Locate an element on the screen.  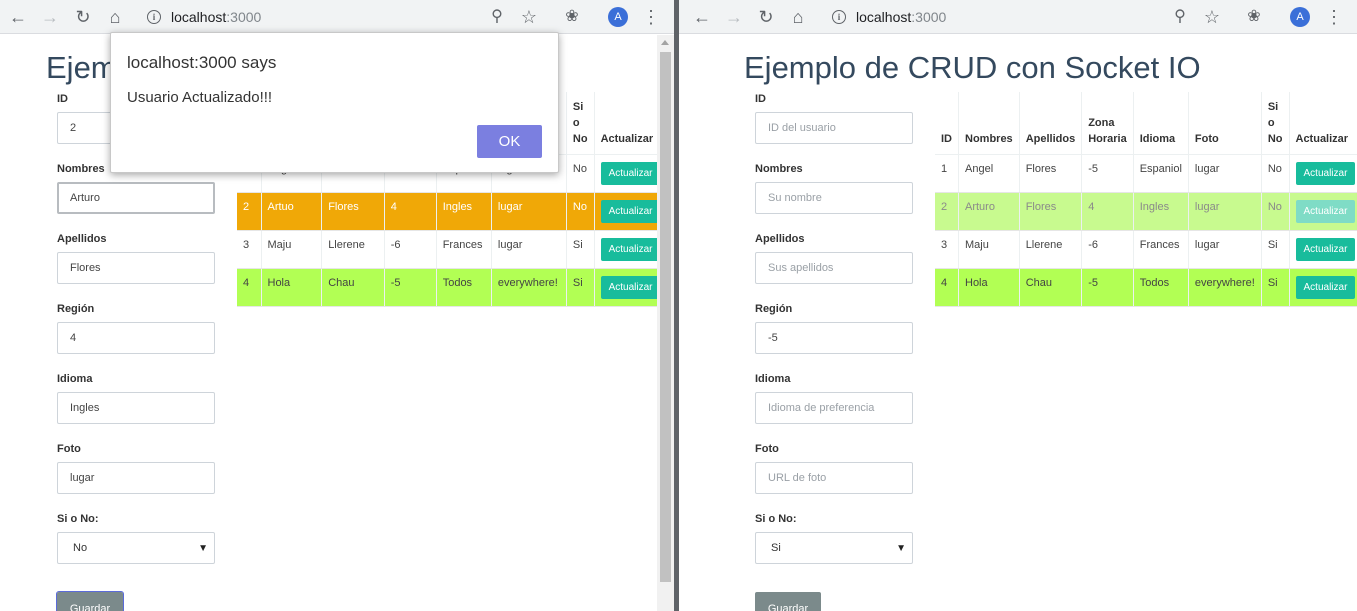
foto-label: Foto is located at coordinates (767, 449).